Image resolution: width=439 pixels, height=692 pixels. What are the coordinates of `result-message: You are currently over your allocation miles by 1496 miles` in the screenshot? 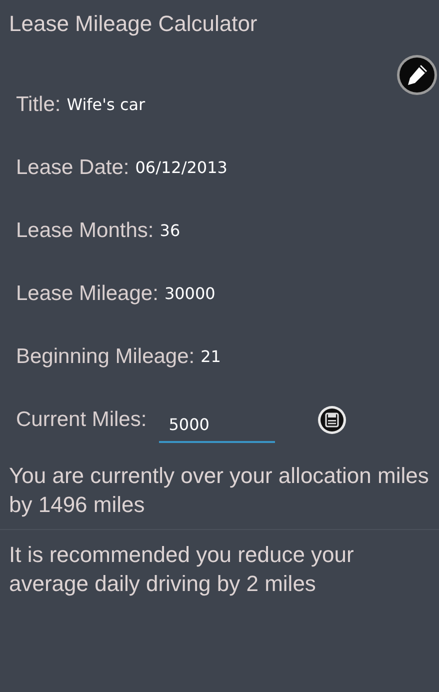 It's located at (219, 490).